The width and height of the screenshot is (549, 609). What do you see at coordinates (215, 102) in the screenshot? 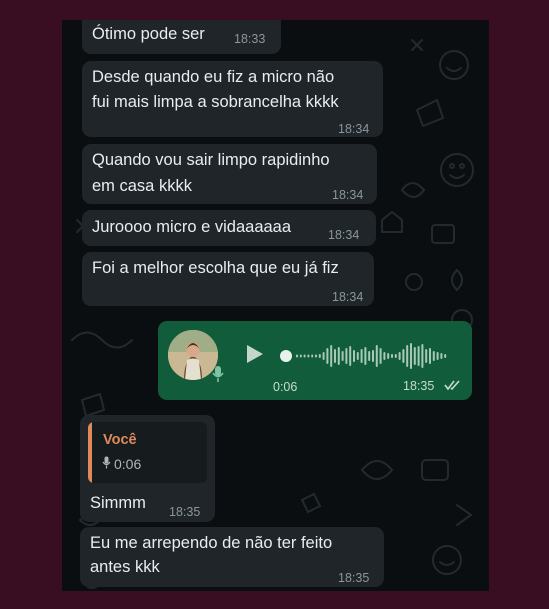
I see `message-text-line-2: fui mais limpa a sobrancelha kkkk` at bounding box center [215, 102].